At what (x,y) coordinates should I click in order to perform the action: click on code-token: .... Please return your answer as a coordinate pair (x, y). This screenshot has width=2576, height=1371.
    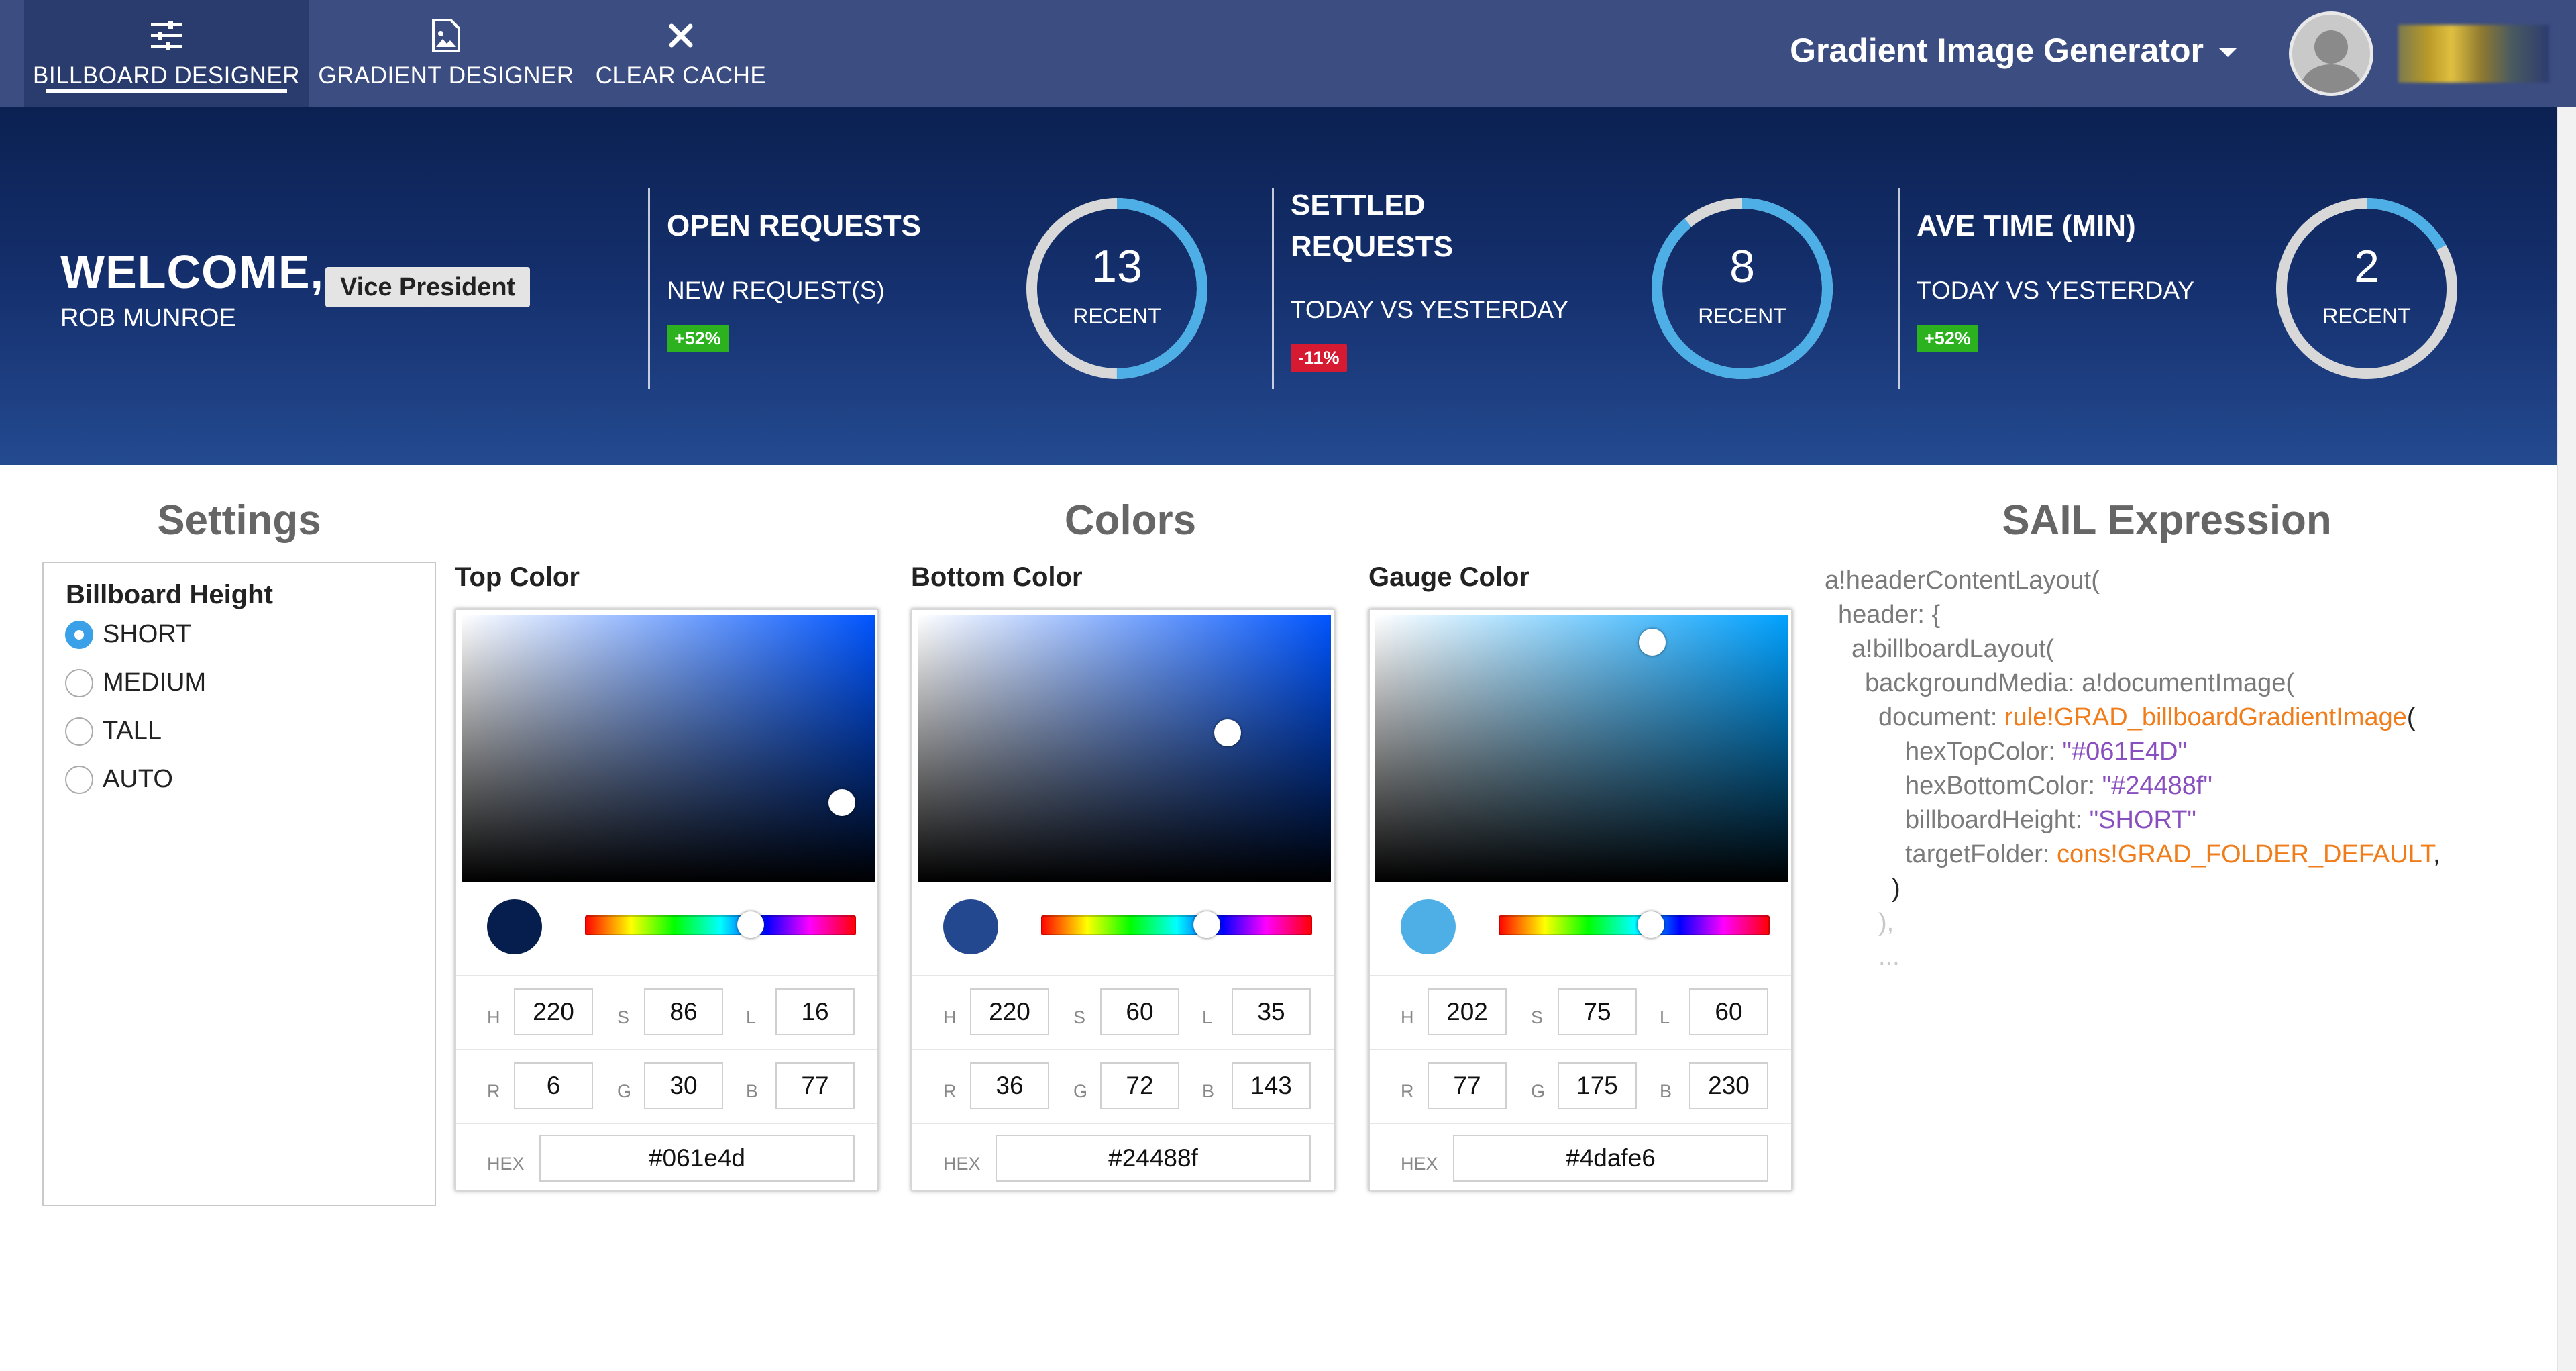
    Looking at the image, I should click on (1889, 957).